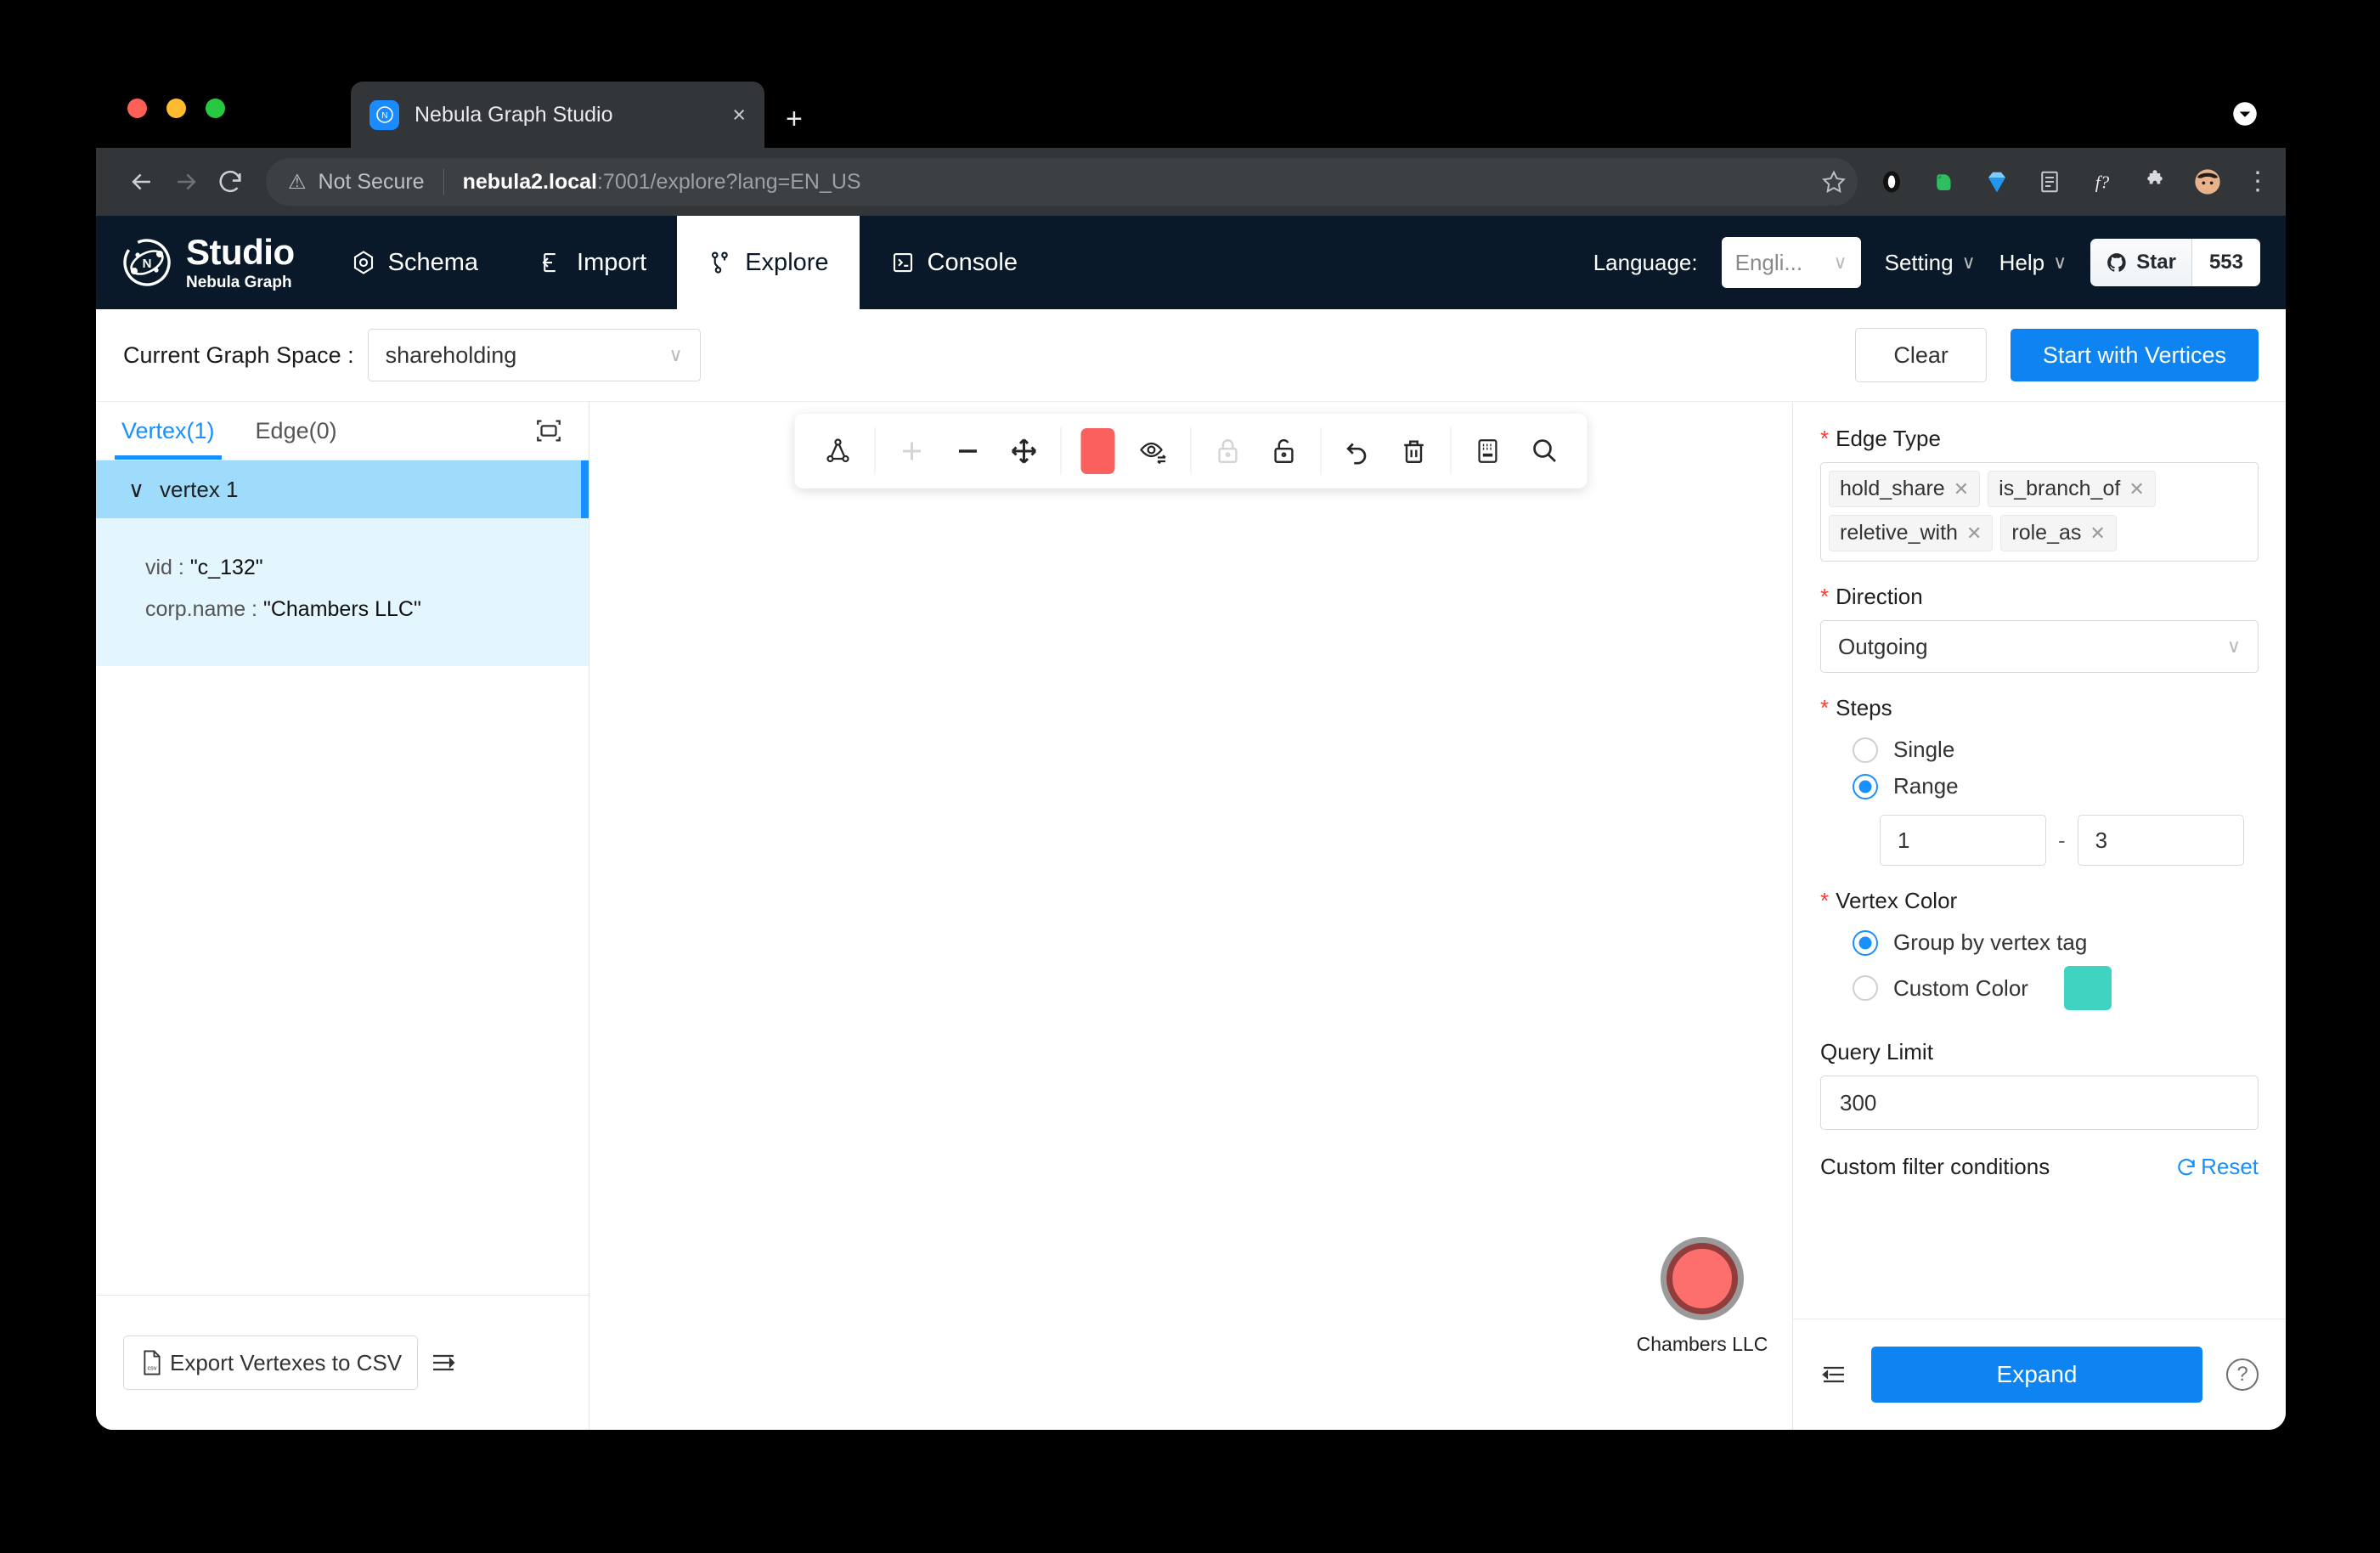  What do you see at coordinates (912, 451) in the screenshot?
I see `zoom-in-icon` at bounding box center [912, 451].